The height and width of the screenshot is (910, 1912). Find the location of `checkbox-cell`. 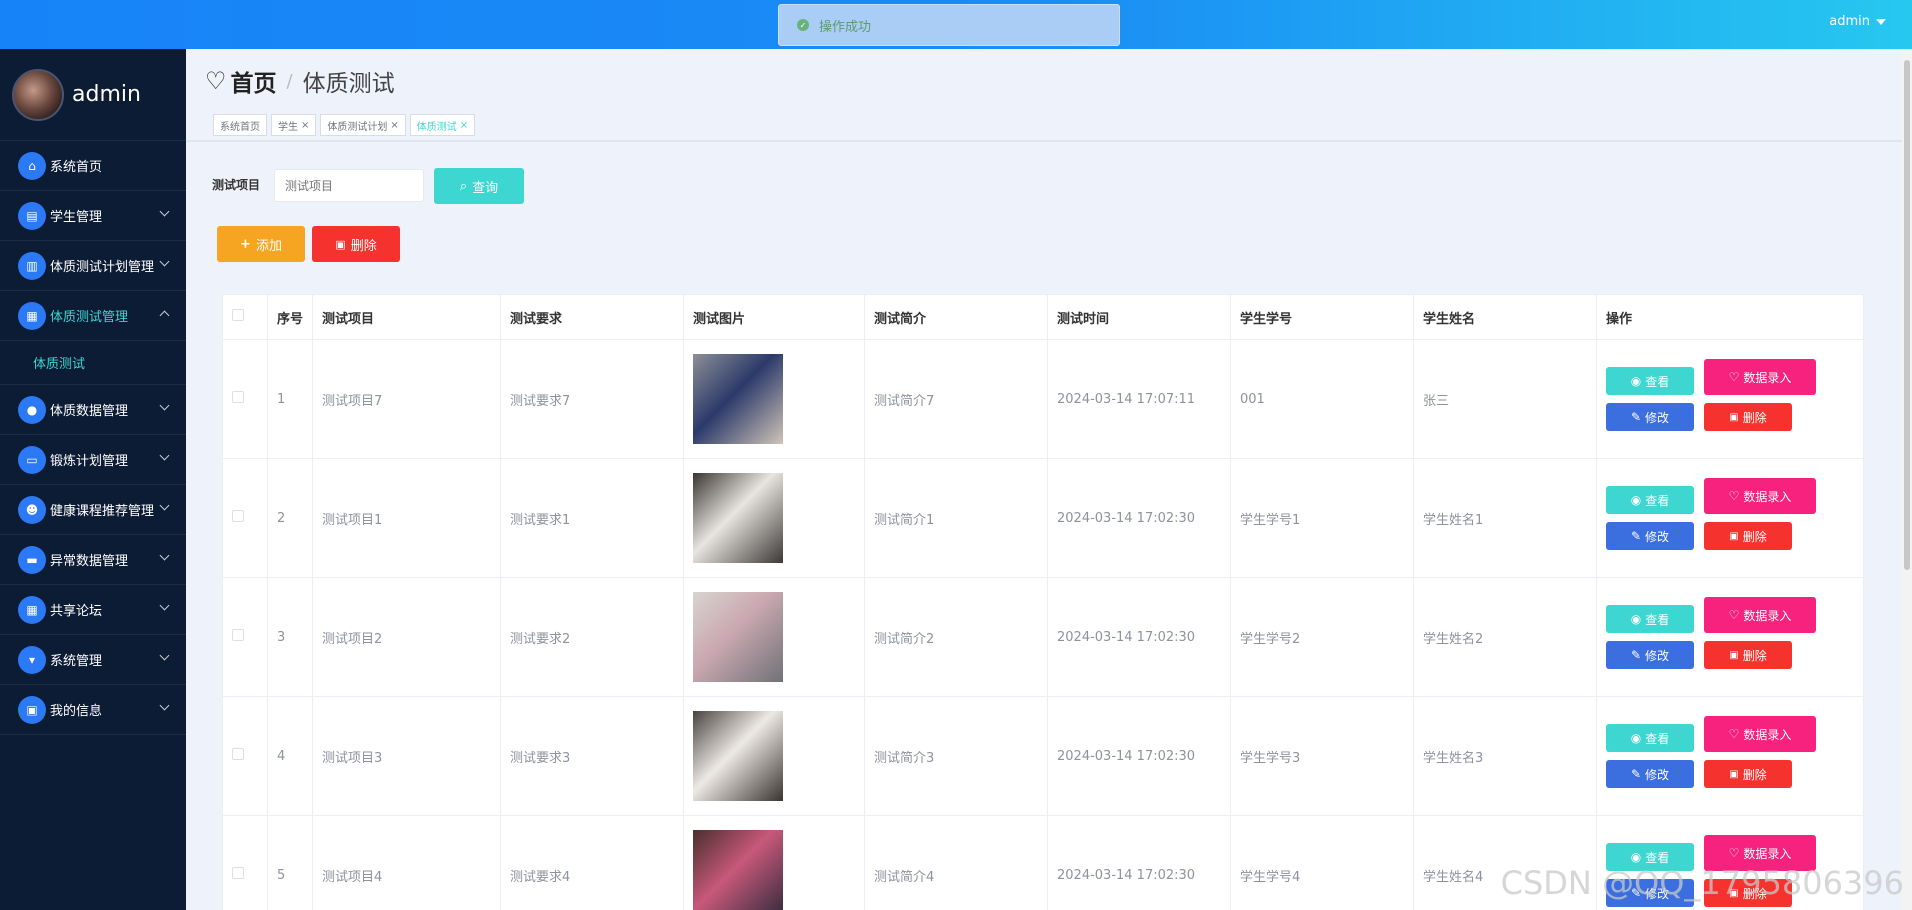

checkbox-cell is located at coordinates (245, 518).